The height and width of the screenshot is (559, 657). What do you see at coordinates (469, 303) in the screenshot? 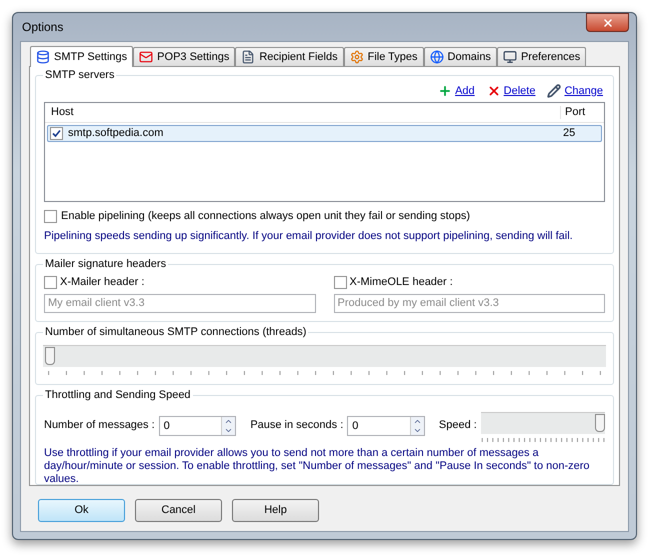
I see `input-field: Produced by my email client v3.3` at bounding box center [469, 303].